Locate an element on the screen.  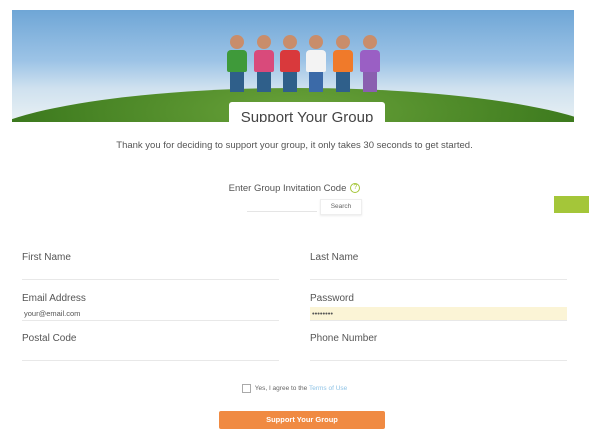
postal-code-input is located at coordinates (150, 354).